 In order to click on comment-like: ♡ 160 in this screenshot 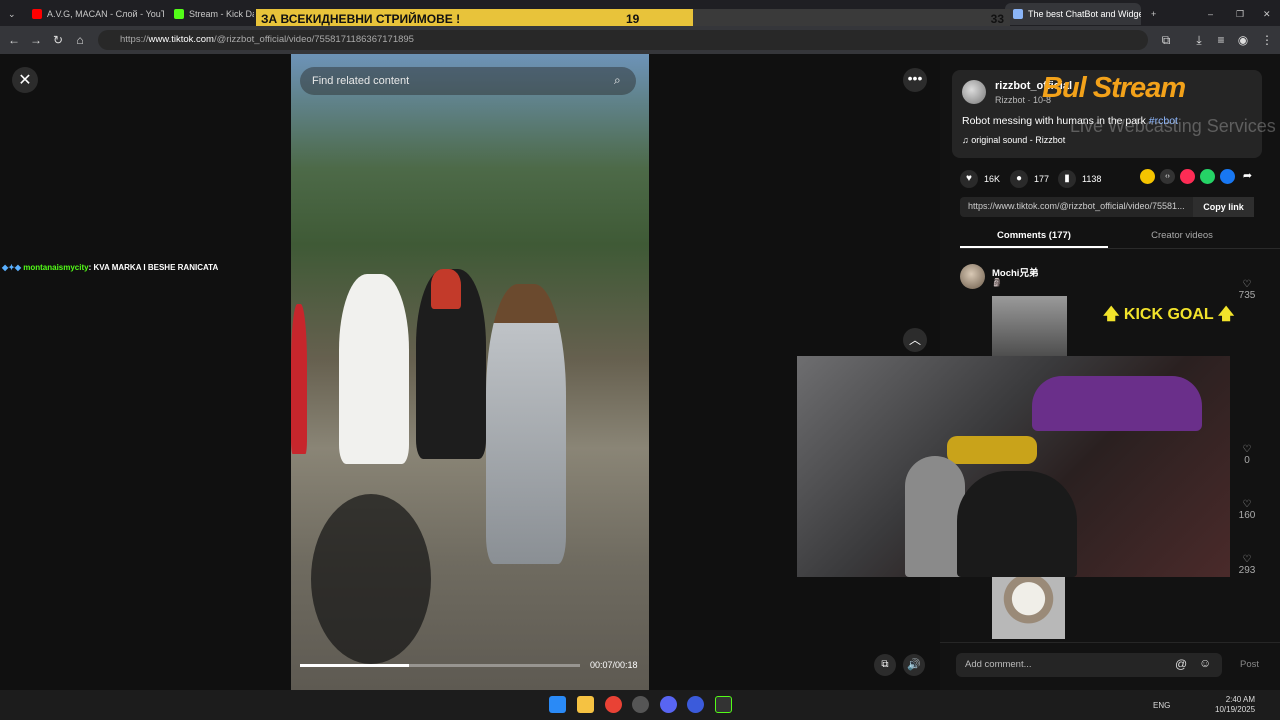, I will do `click(1247, 510)`.